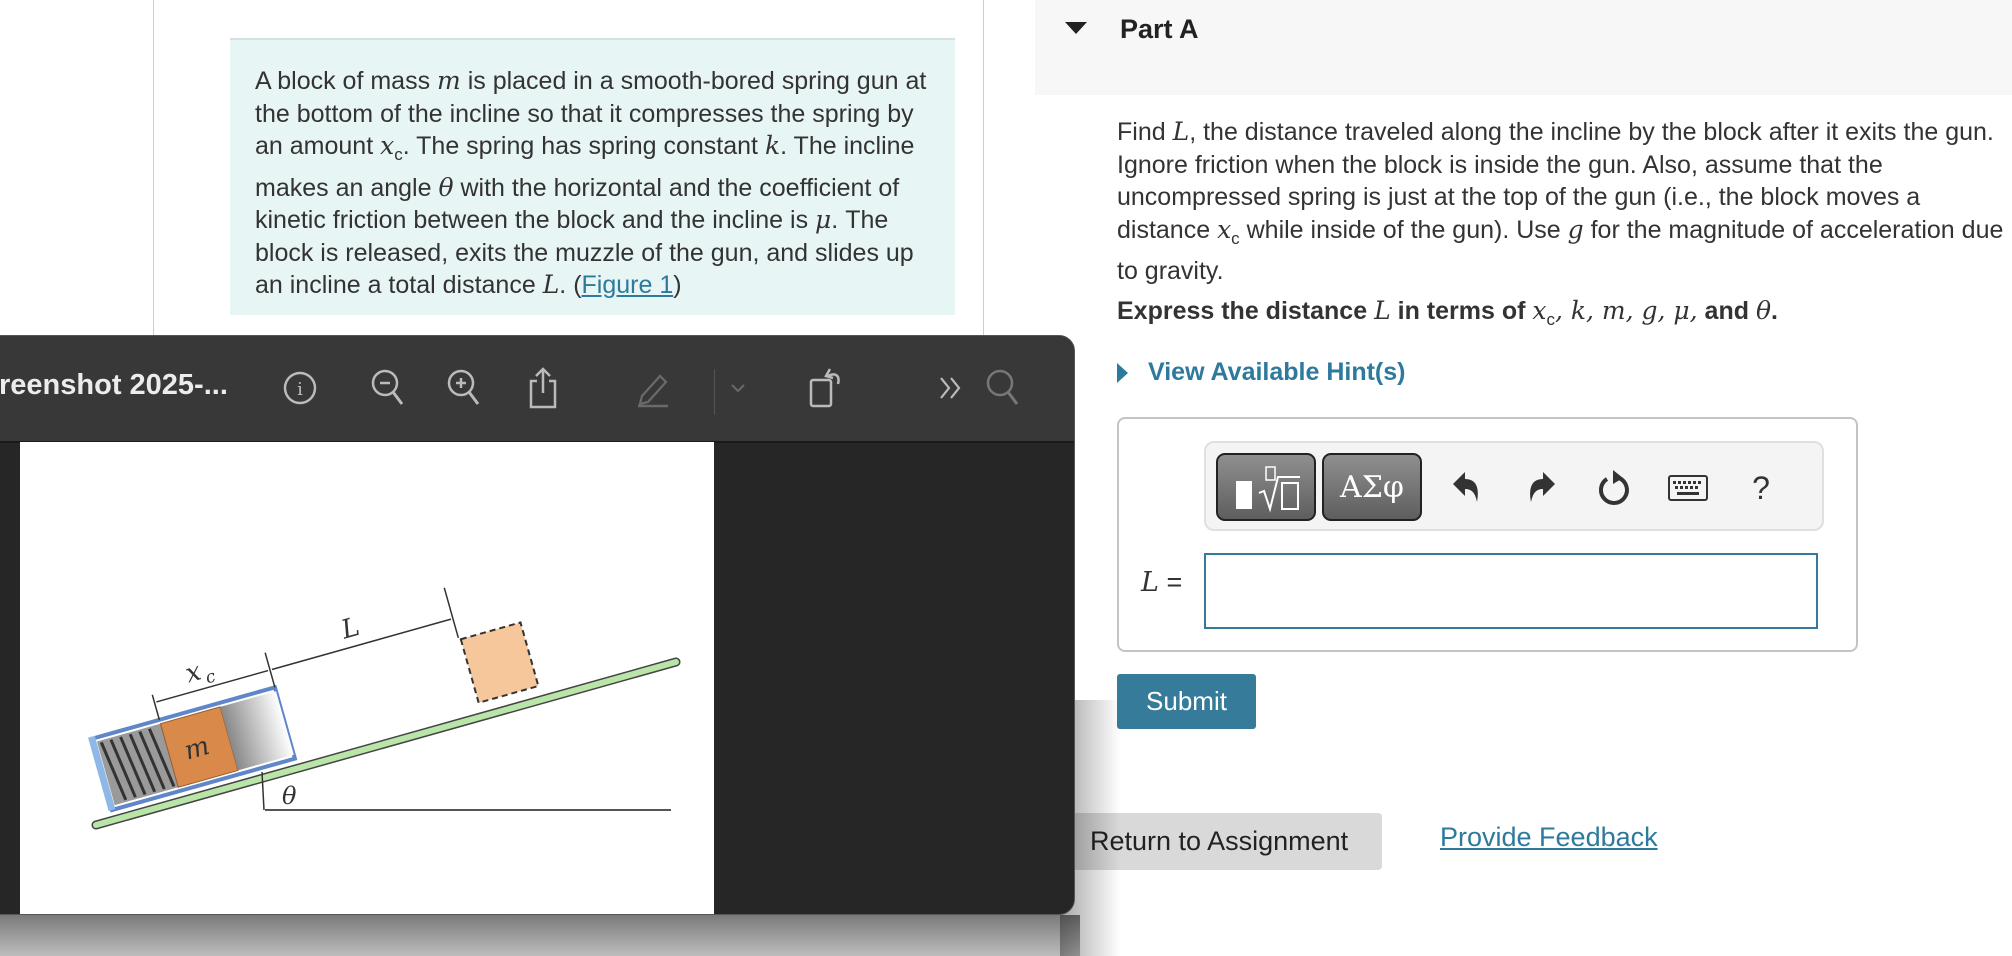 This screenshot has width=2012, height=956. I want to click on zoom-in-icon, so click(463, 387).